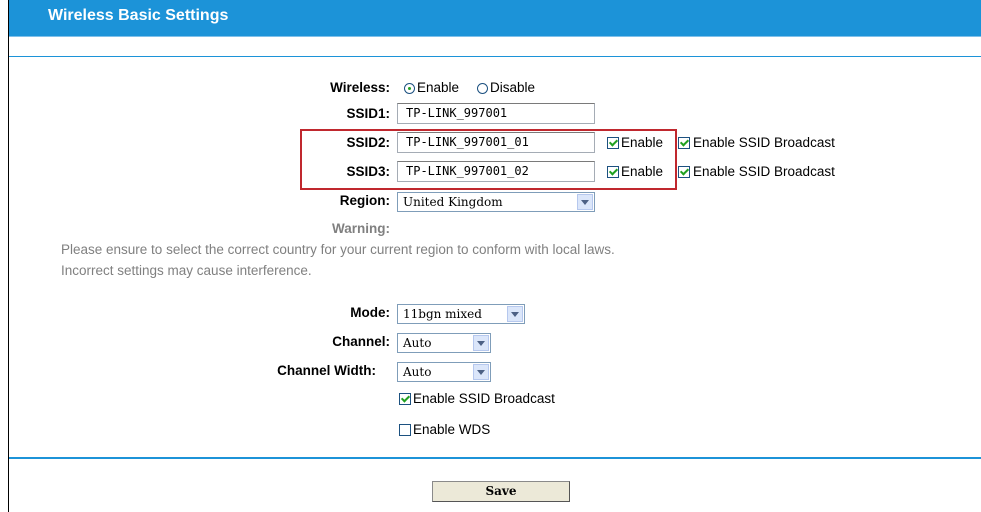 The height and width of the screenshot is (512, 981). I want to click on channel-width-label: Channel Width:, so click(326, 370).